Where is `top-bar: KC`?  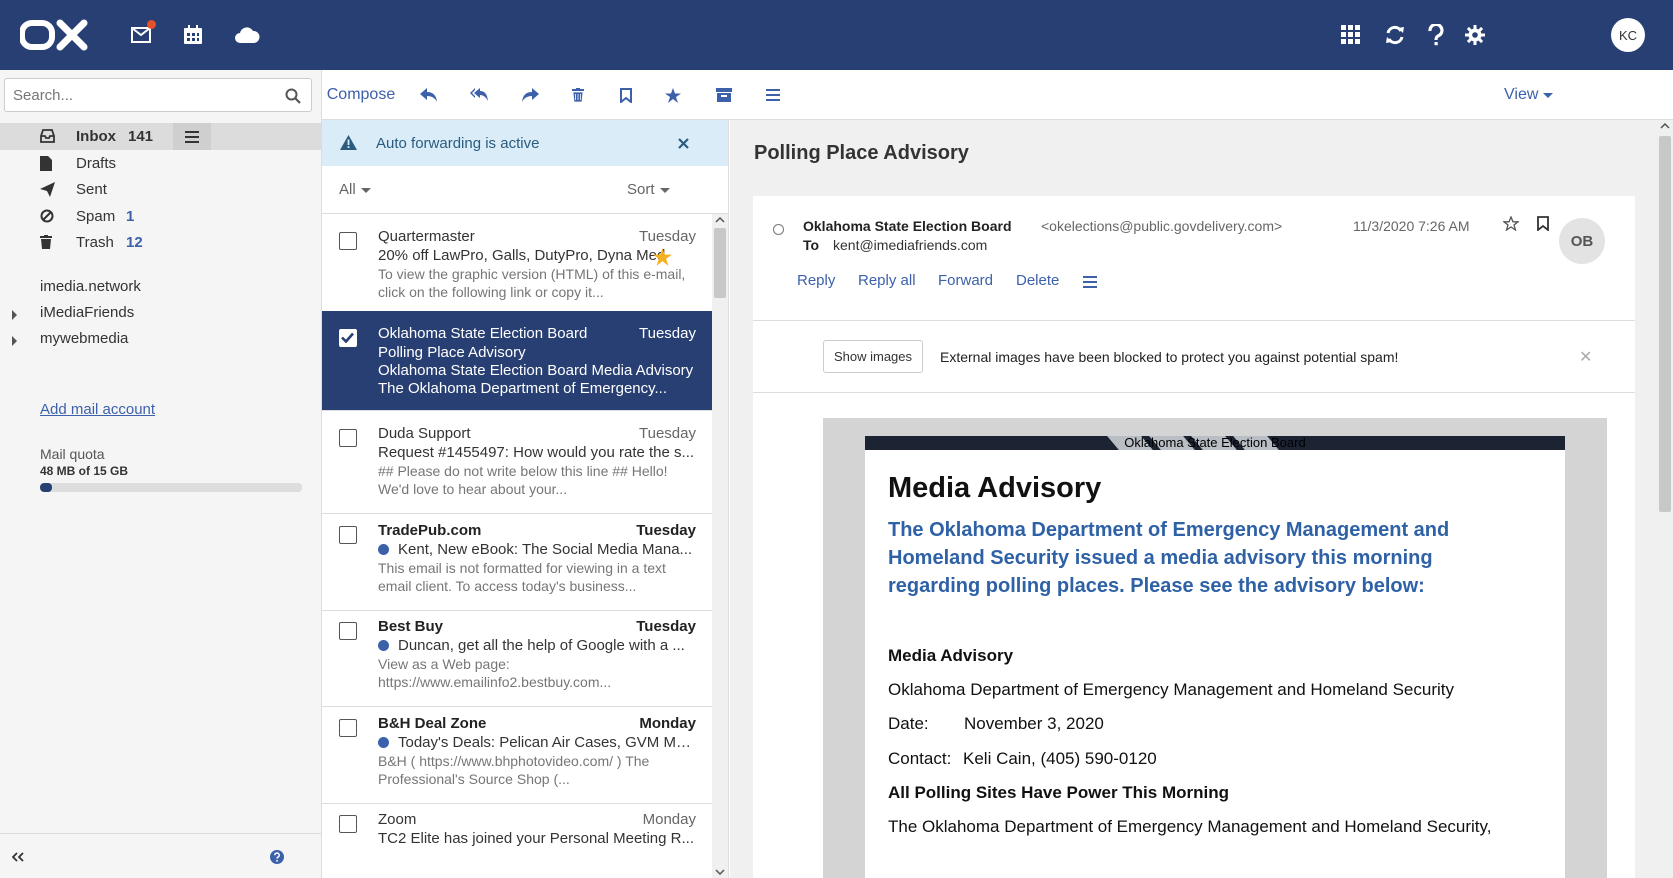 top-bar: KC is located at coordinates (836, 35).